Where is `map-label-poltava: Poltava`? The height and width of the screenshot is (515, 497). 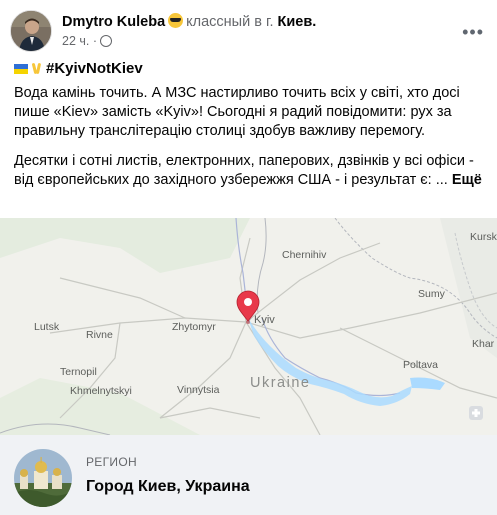
map-label-poltava: Poltava is located at coordinates (420, 365).